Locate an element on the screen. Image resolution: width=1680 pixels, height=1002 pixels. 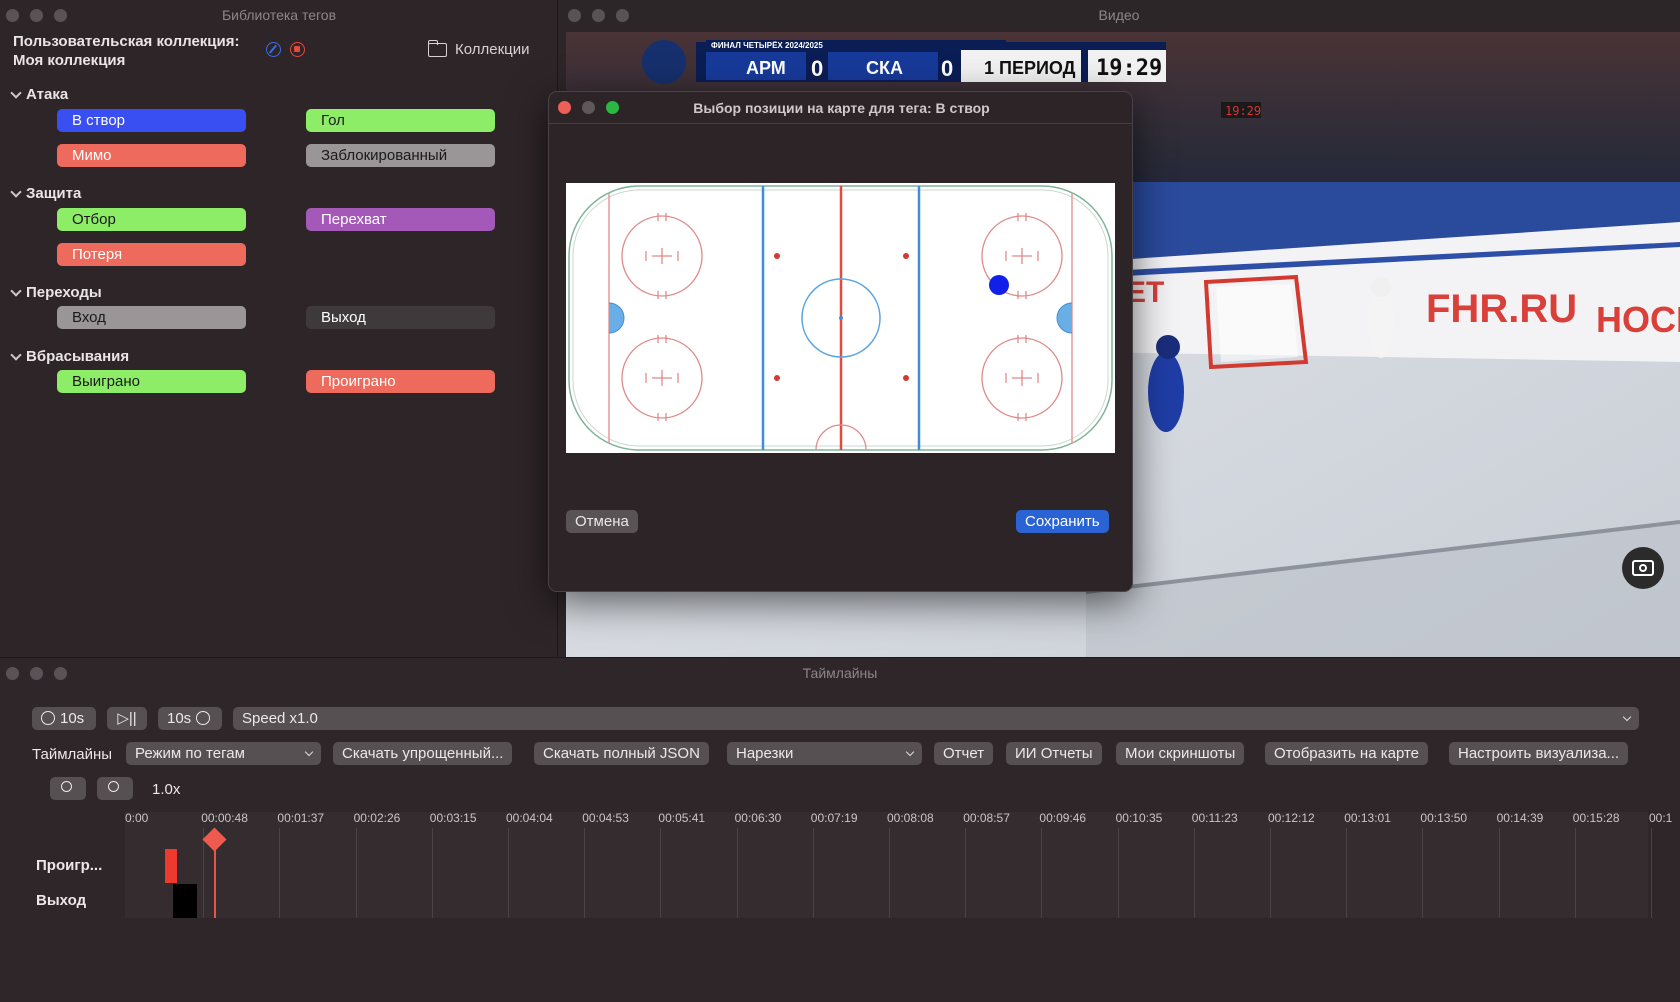
zoom-in-button is located at coordinates (115, 788).